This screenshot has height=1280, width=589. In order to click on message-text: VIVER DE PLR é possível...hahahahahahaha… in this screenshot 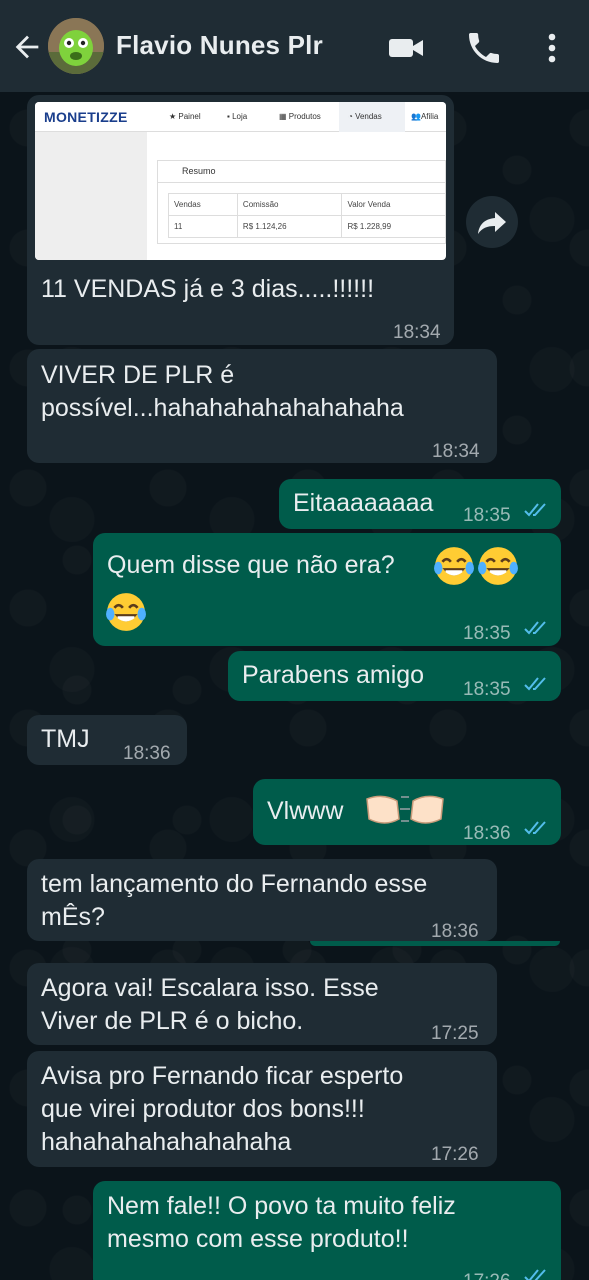, I will do `click(222, 391)`.